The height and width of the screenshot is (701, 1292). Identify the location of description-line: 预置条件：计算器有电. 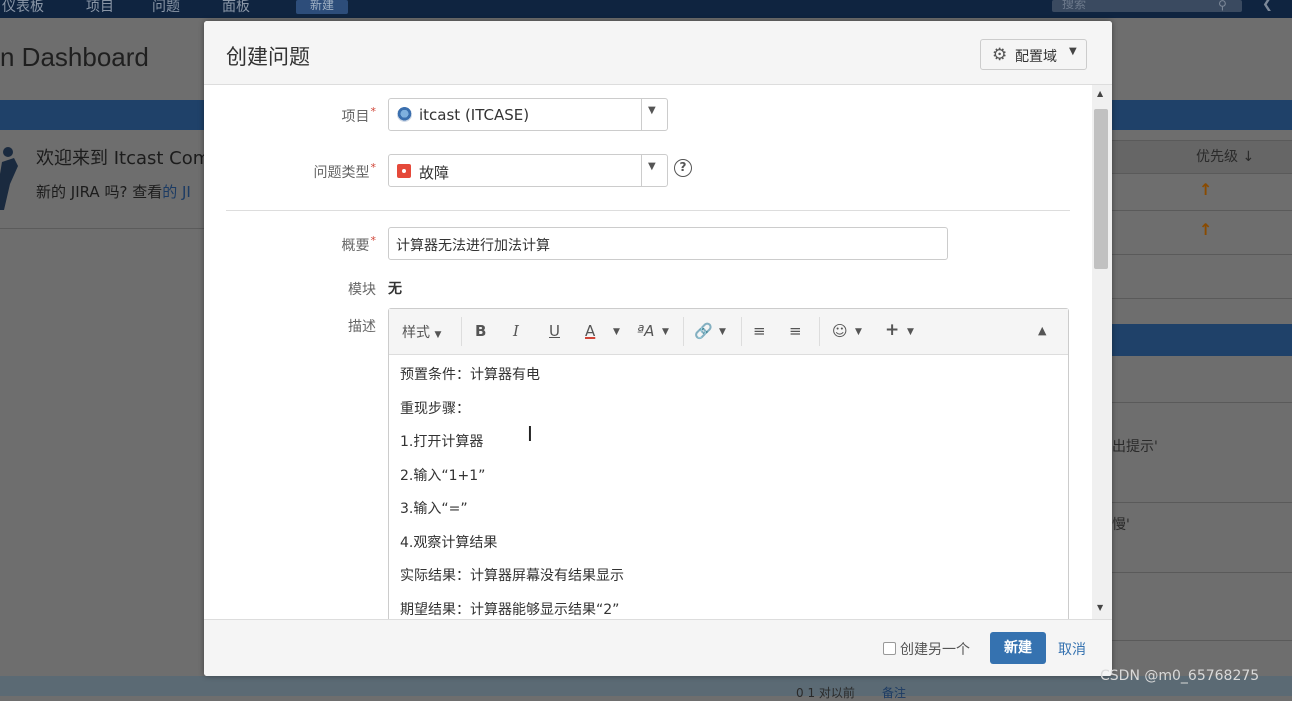
(470, 375).